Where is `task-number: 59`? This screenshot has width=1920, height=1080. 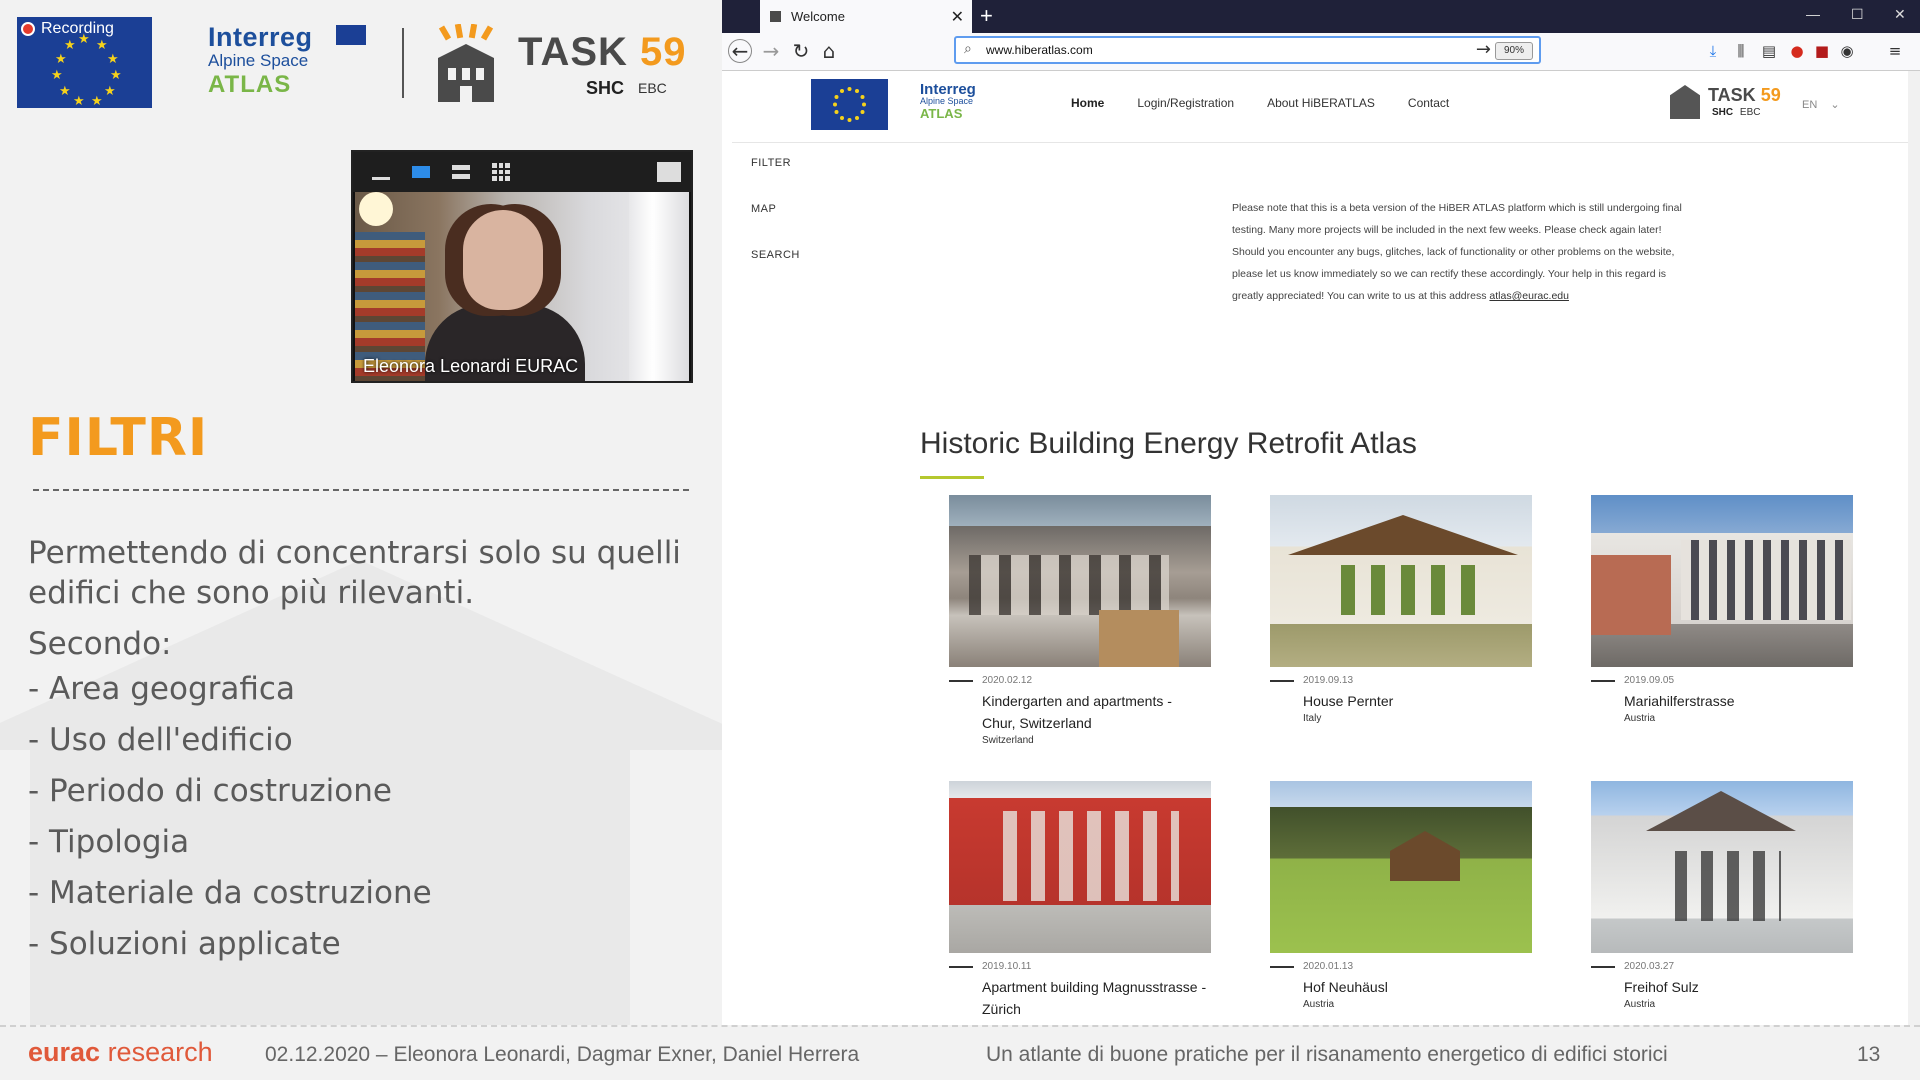 task-number: 59 is located at coordinates (663, 52).